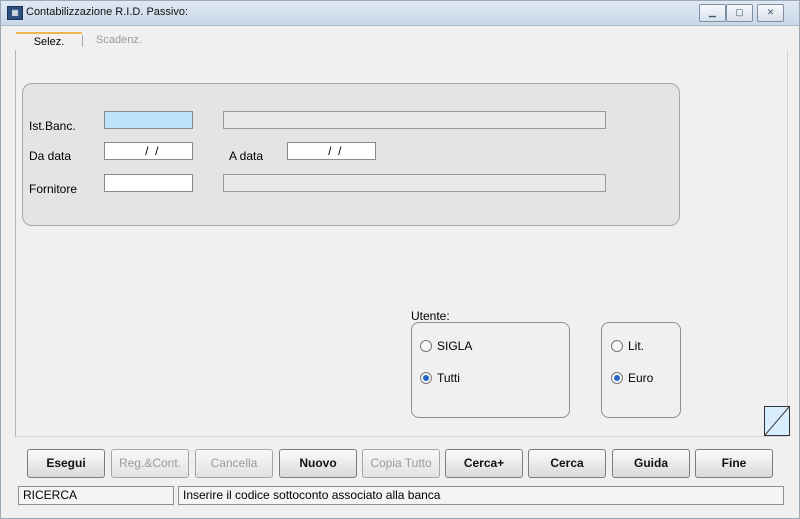  Describe the element at coordinates (430, 316) in the screenshot. I see `utente-label: Utente:` at that location.